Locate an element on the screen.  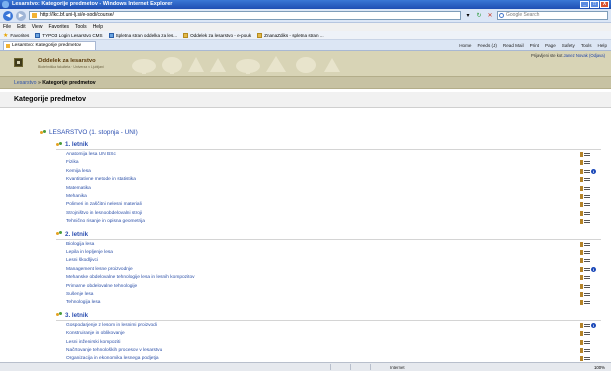
close-button: X is located at coordinates (604, 4).